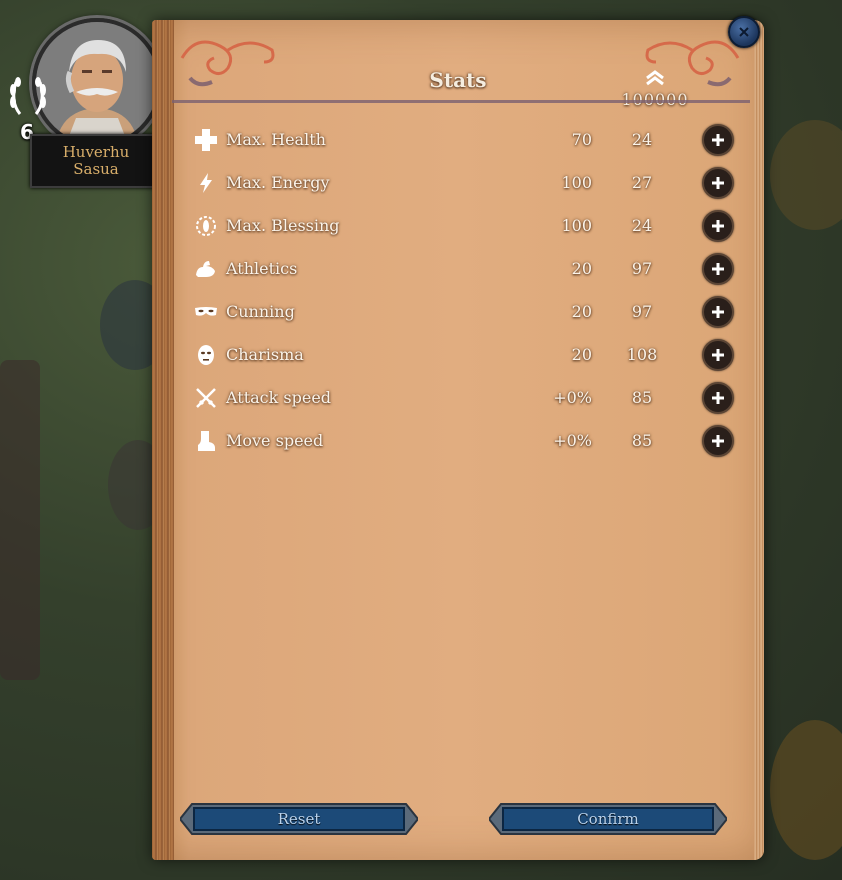 The width and height of the screenshot is (842, 880). What do you see at coordinates (276, 139) in the screenshot?
I see `stat-name: Max. Health` at bounding box center [276, 139].